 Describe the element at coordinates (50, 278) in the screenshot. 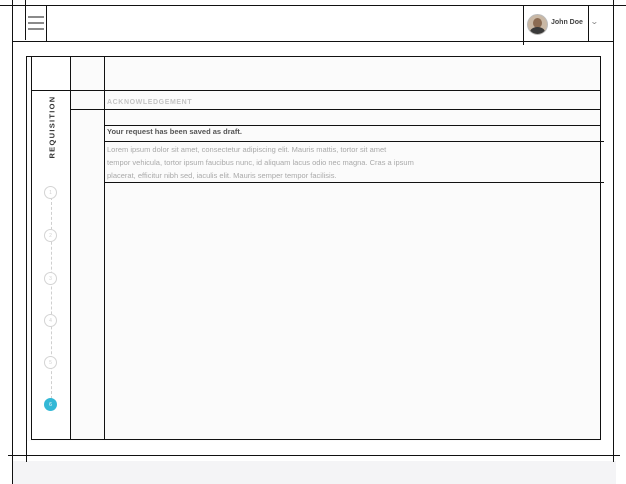

I see `step-3: 3` at that location.